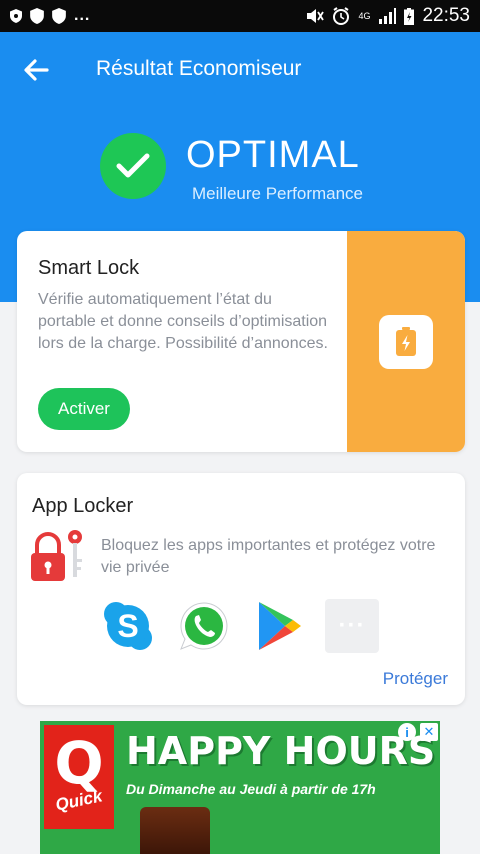 The height and width of the screenshot is (854, 480). Describe the element at coordinates (418, 732) in the screenshot. I see `ad-controls: i ✕` at that location.